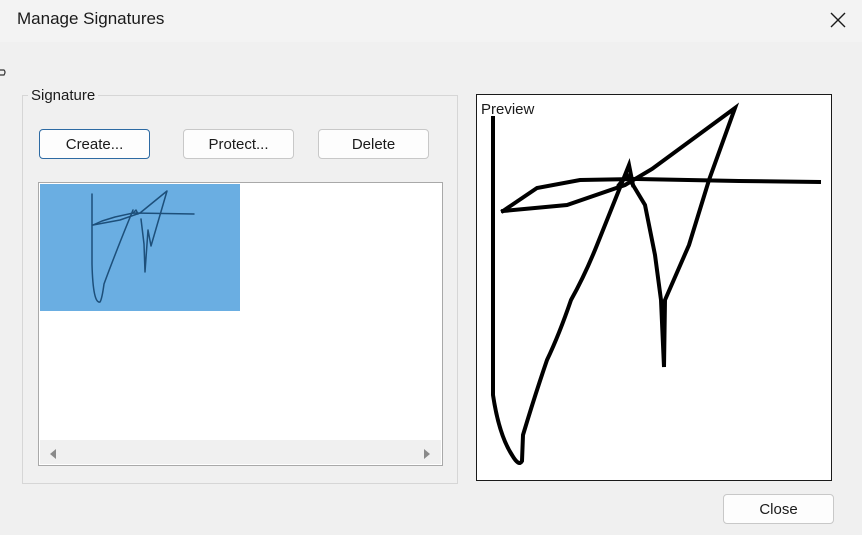 This screenshot has height=535, width=862. What do you see at coordinates (63, 95) in the screenshot?
I see `signature-group-label: Signature` at bounding box center [63, 95].